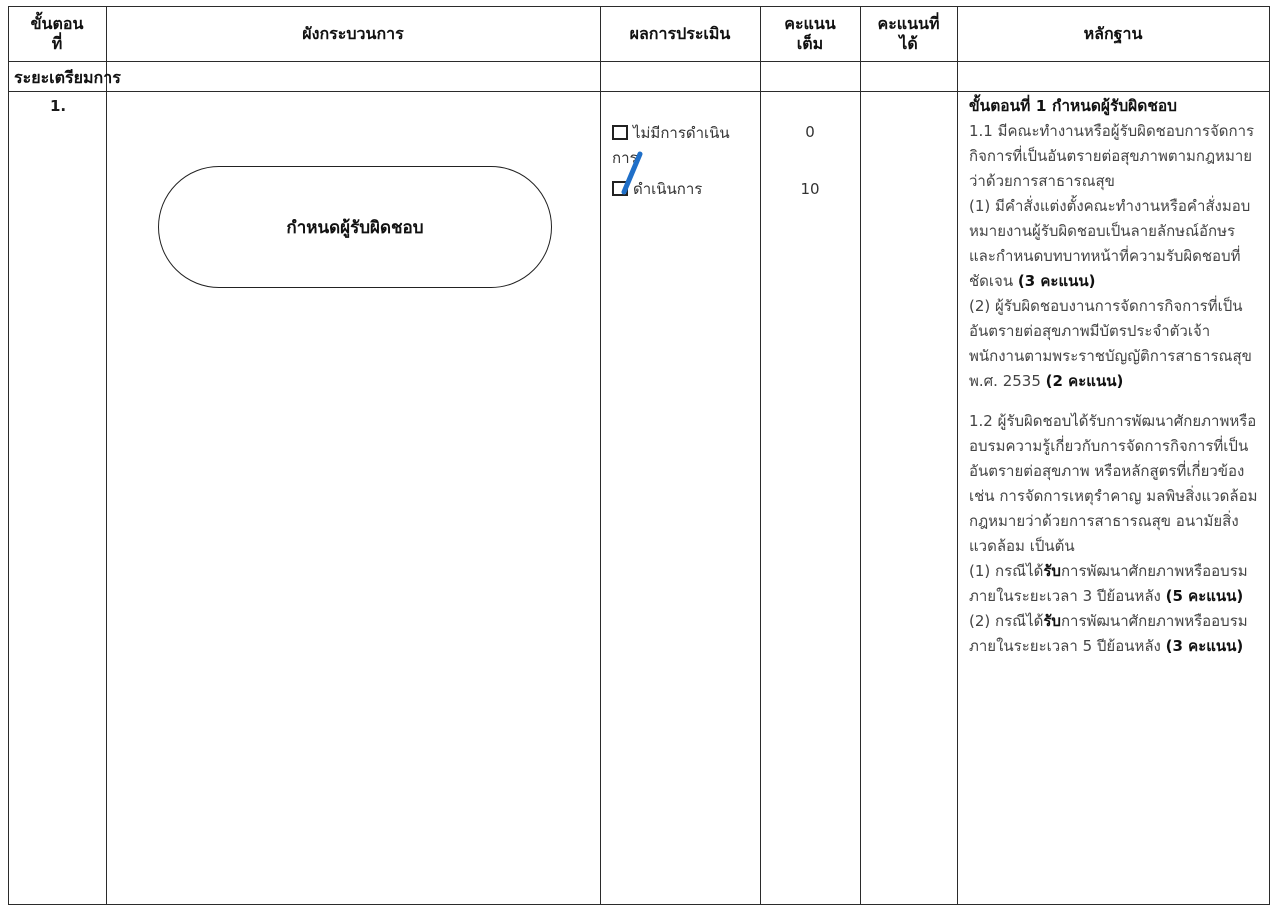 Image resolution: width=1272 pixels, height=906 pixels. Describe the element at coordinates (57, 33) in the screenshot. I see `header-step: ขั้นตอนที่` at that location.